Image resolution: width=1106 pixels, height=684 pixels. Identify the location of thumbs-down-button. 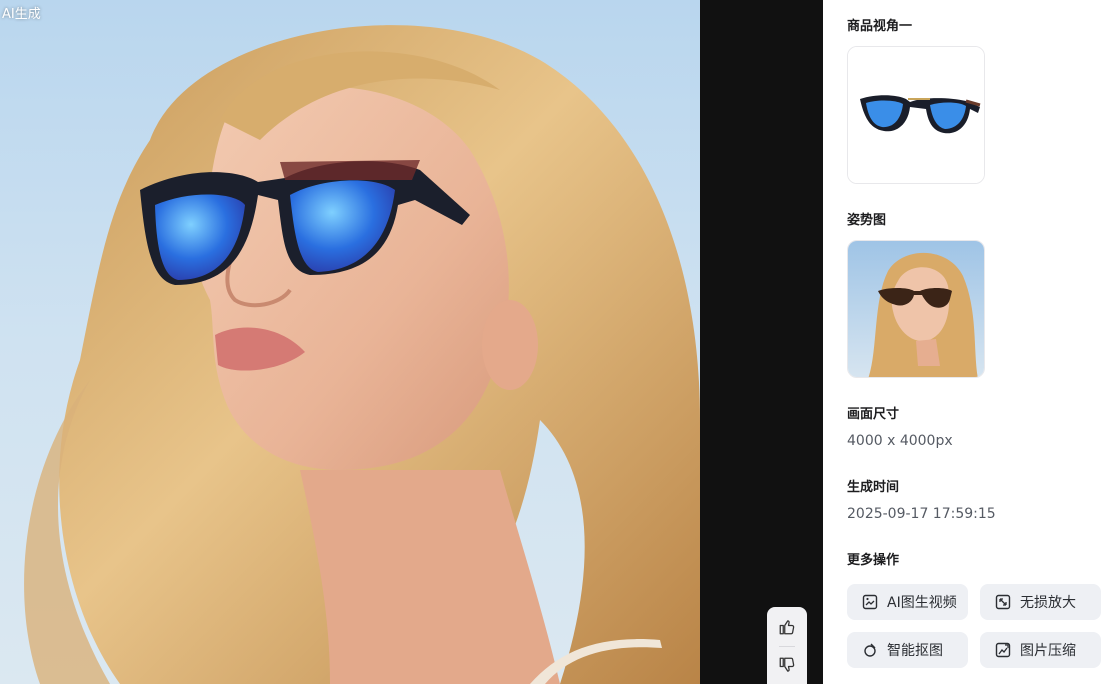
(787, 665).